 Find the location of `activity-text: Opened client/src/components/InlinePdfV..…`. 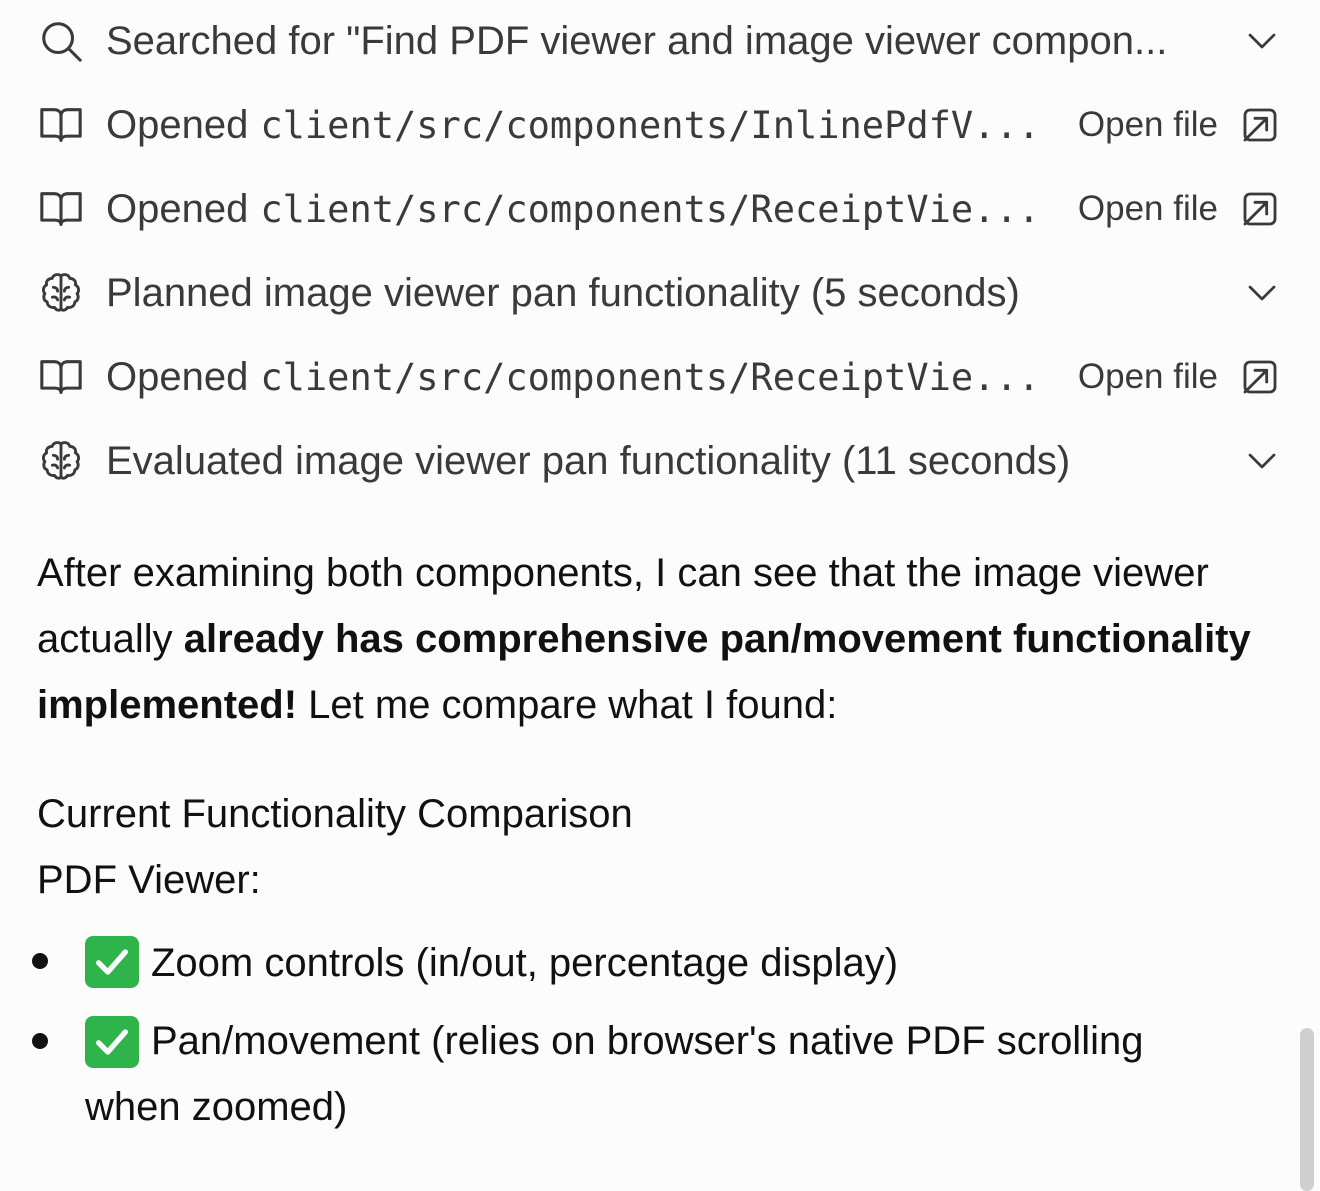

activity-text: Opened client/src/components/InlinePdfV..… is located at coordinates (582, 125).